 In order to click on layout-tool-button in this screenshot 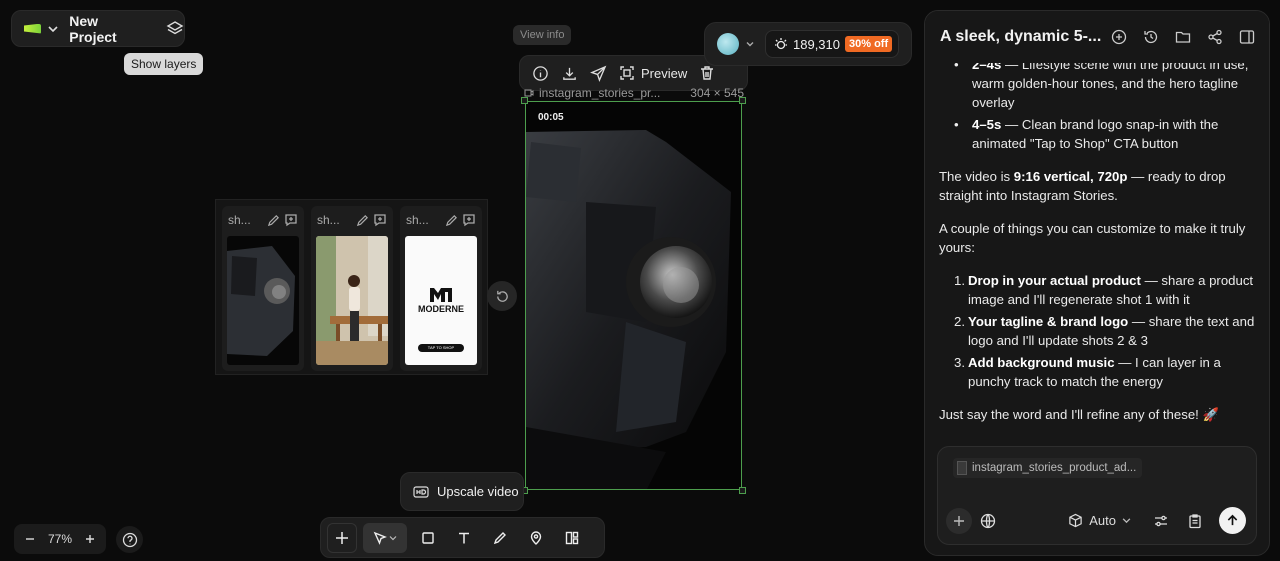, I will do `click(572, 538)`.